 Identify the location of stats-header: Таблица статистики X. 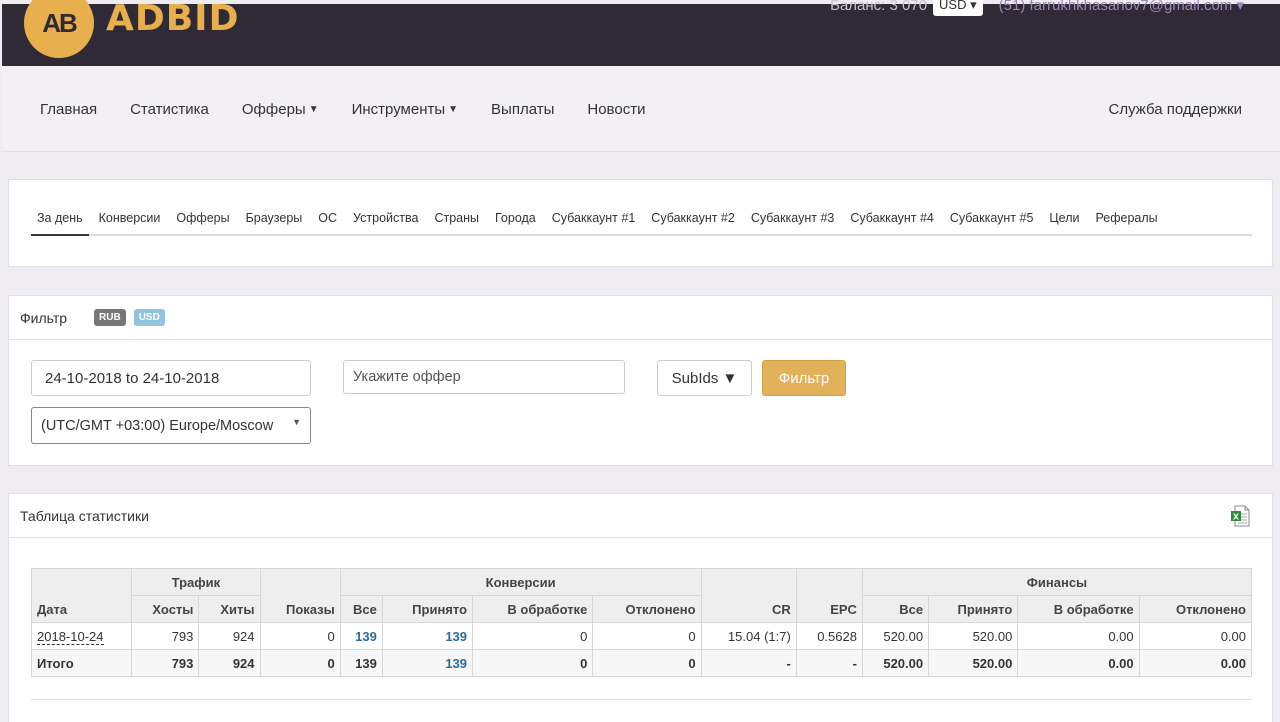
(640, 516).